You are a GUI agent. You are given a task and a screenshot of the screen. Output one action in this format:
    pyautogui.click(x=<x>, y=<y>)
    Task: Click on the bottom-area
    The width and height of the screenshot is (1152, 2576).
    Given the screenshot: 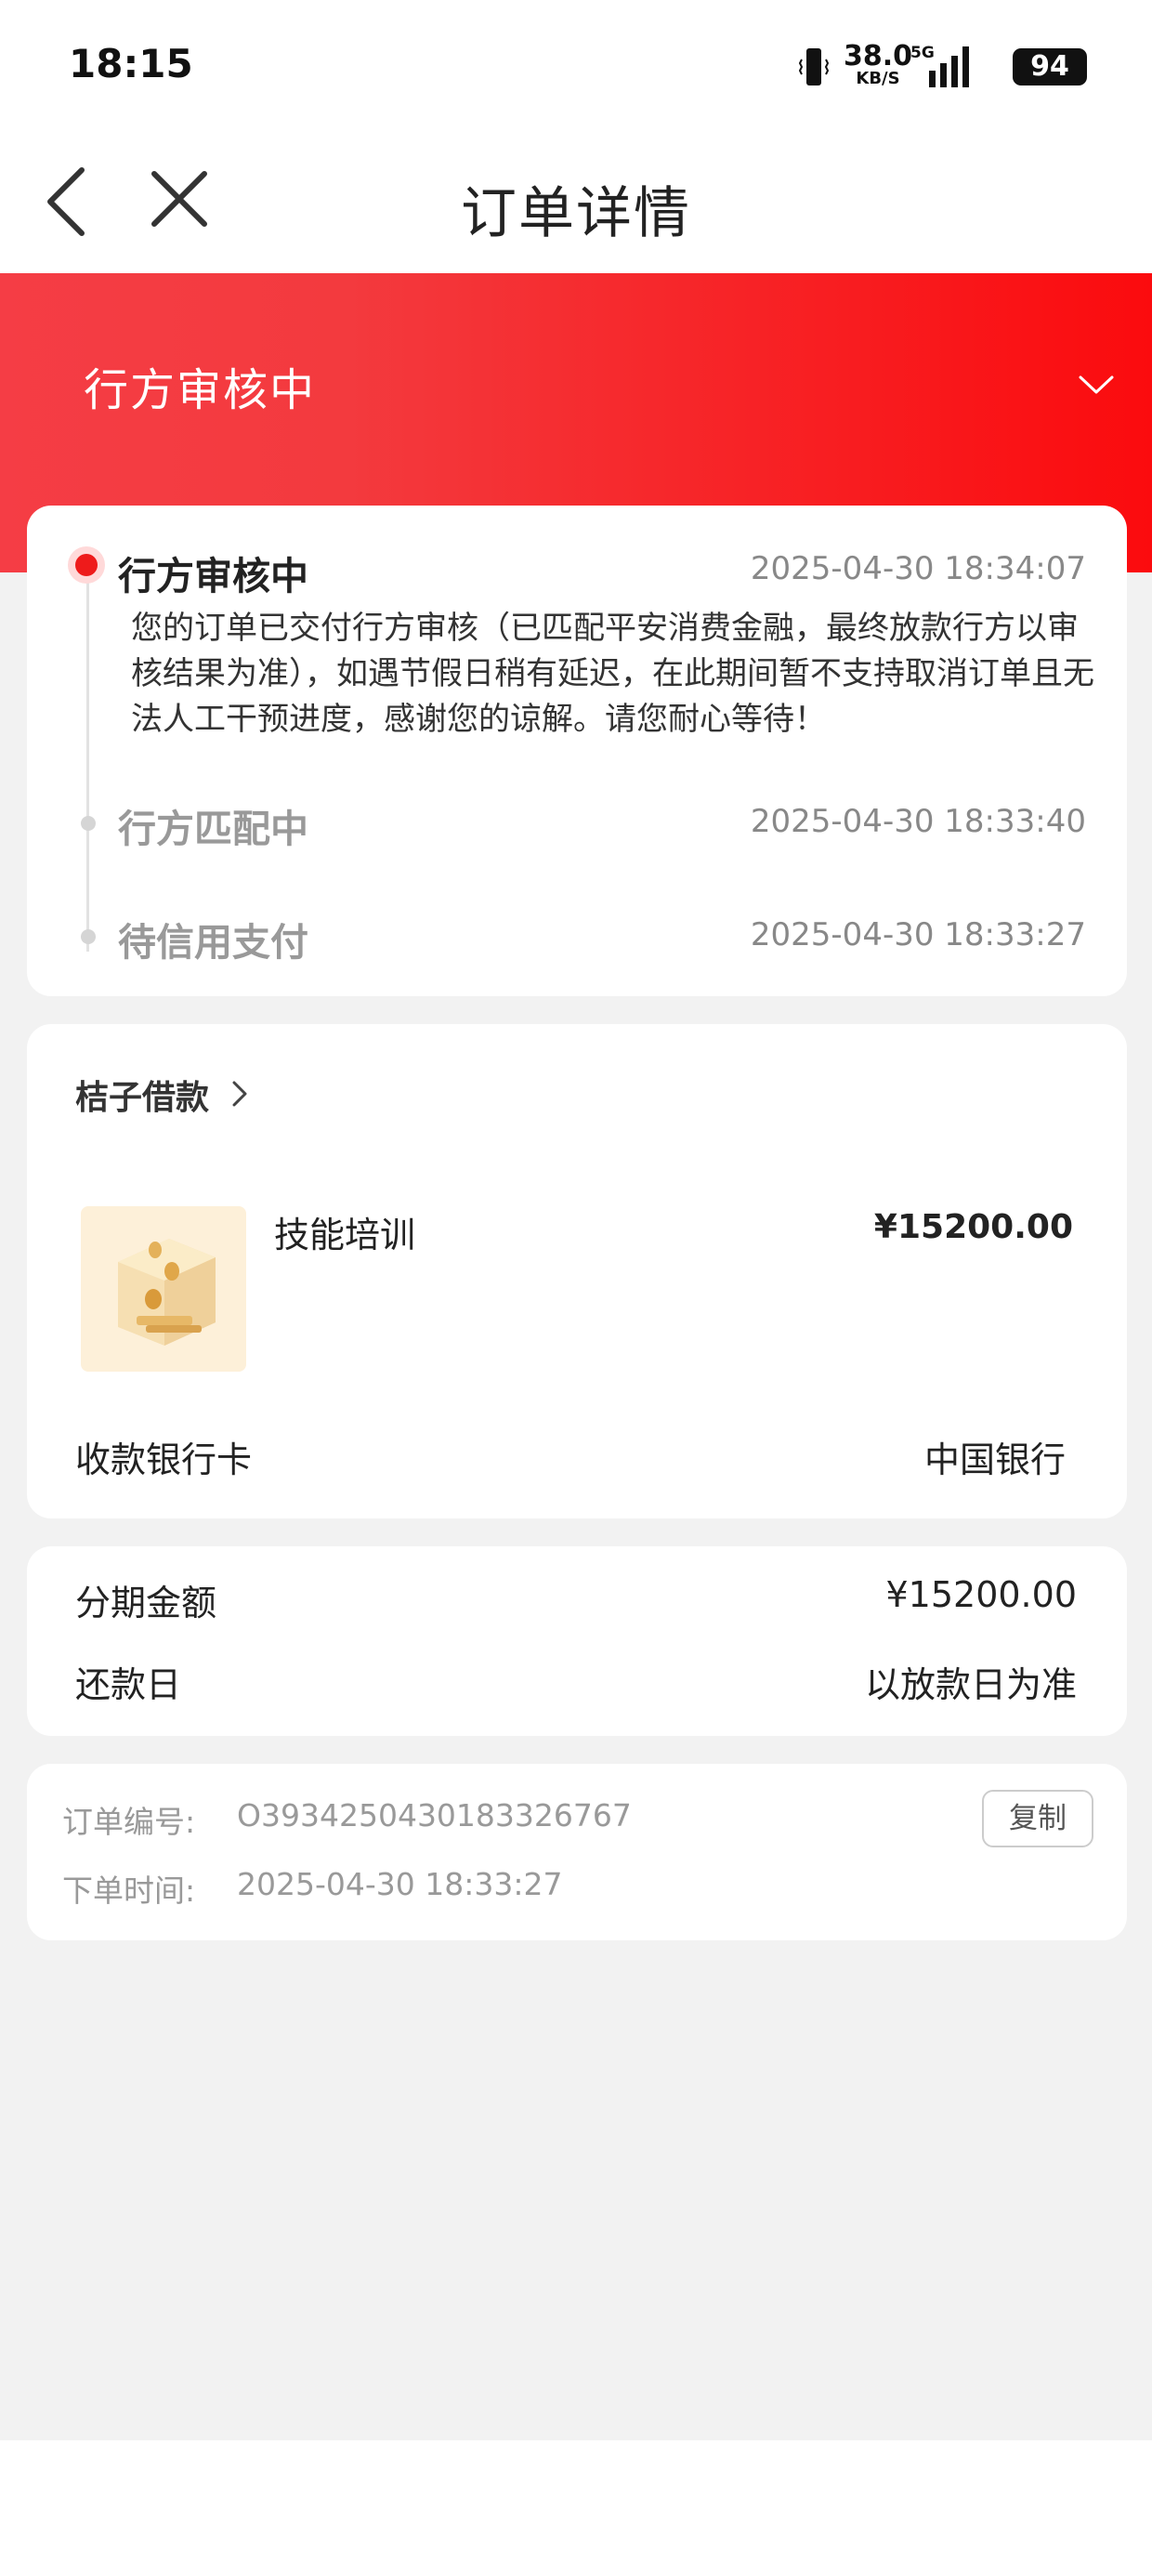 What is the action you would take?
    pyautogui.click(x=576, y=2508)
    